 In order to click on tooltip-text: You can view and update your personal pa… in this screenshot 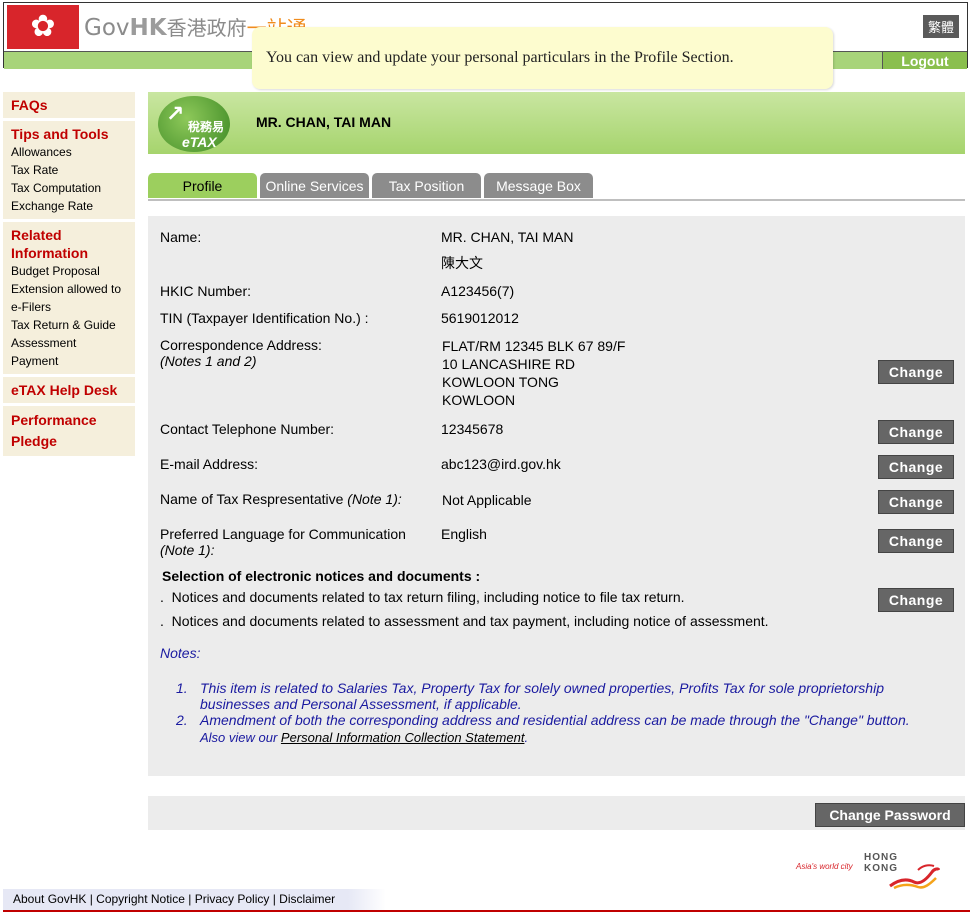, I will do `click(500, 57)`.